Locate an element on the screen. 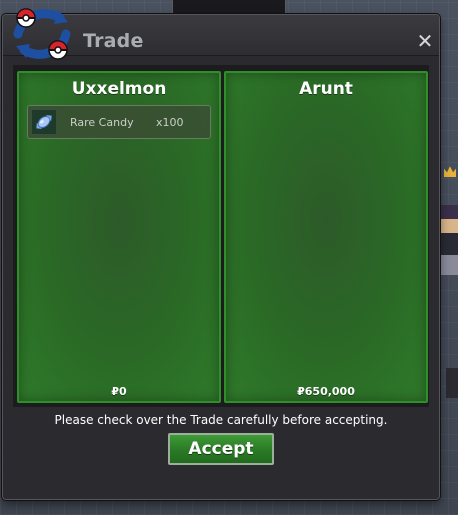 The image size is (458, 515). background-player-sprite is located at coordinates (449, 220).